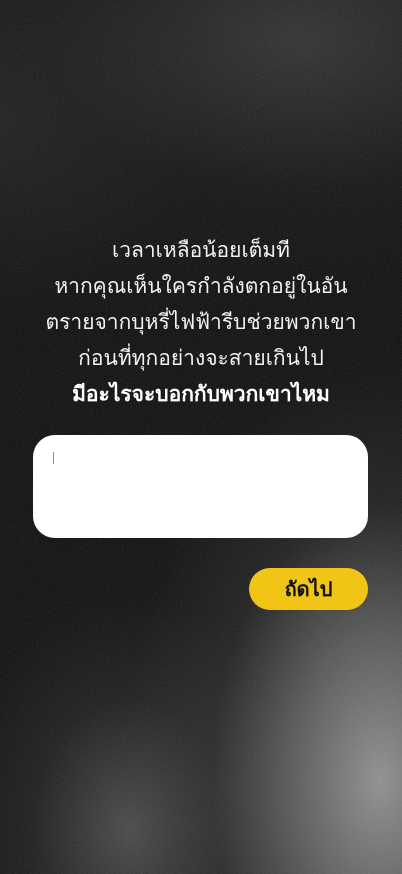  I want to click on answer-box, so click(200, 486).